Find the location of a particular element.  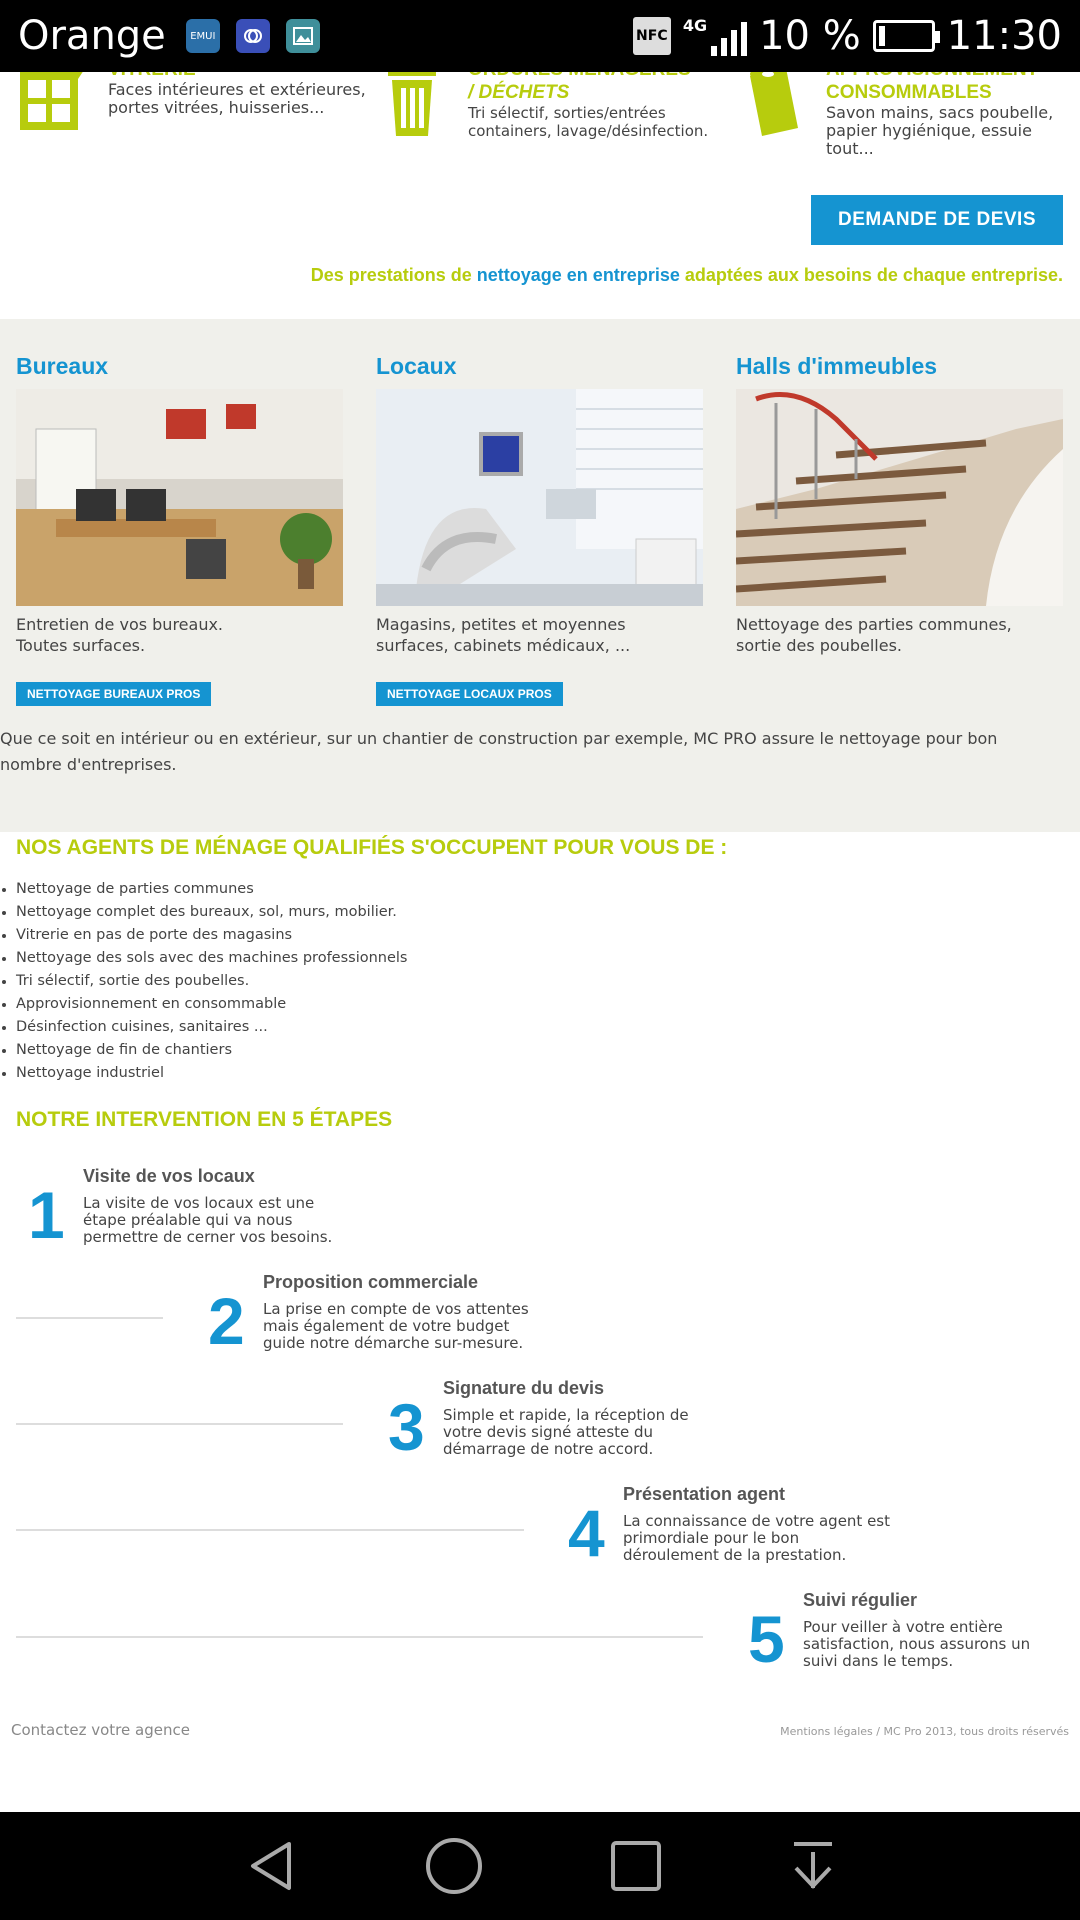

steps-heading: NOTRE INTERVENTION EN 5 ÉTAPES is located at coordinates (204, 1119).